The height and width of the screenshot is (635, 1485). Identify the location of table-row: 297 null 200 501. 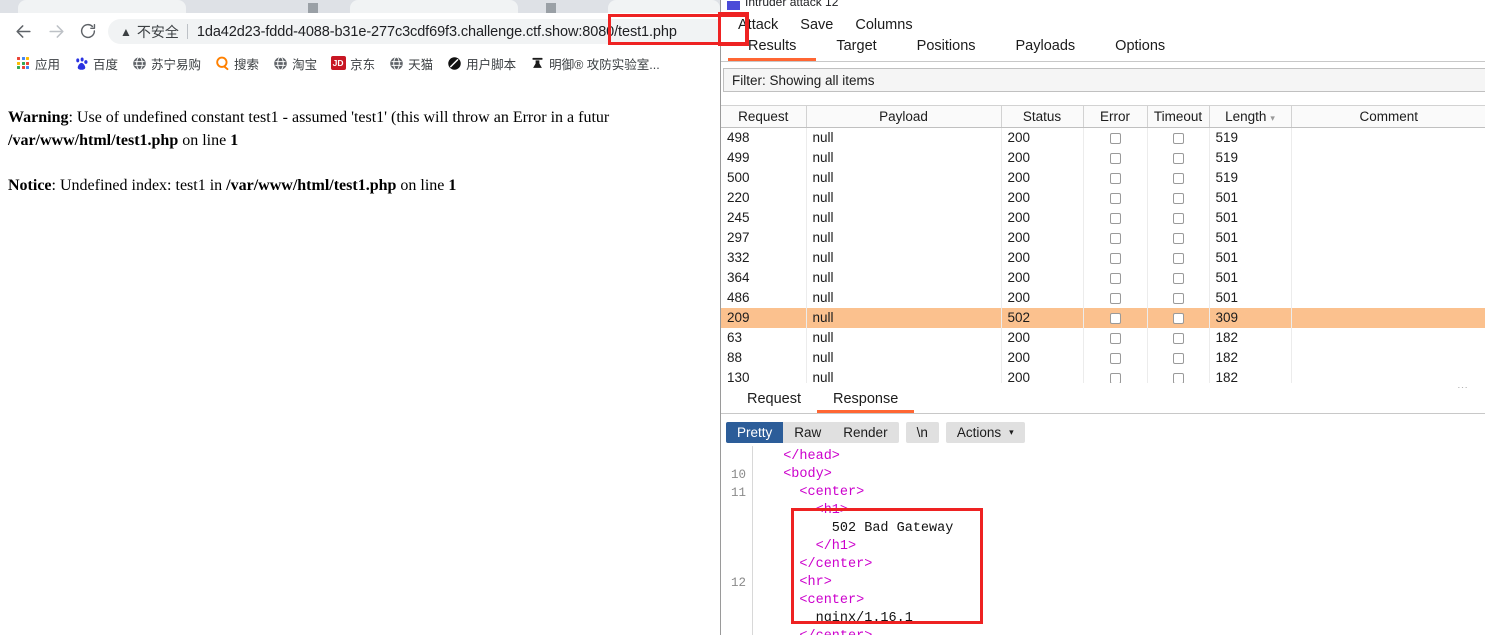
(1103, 237).